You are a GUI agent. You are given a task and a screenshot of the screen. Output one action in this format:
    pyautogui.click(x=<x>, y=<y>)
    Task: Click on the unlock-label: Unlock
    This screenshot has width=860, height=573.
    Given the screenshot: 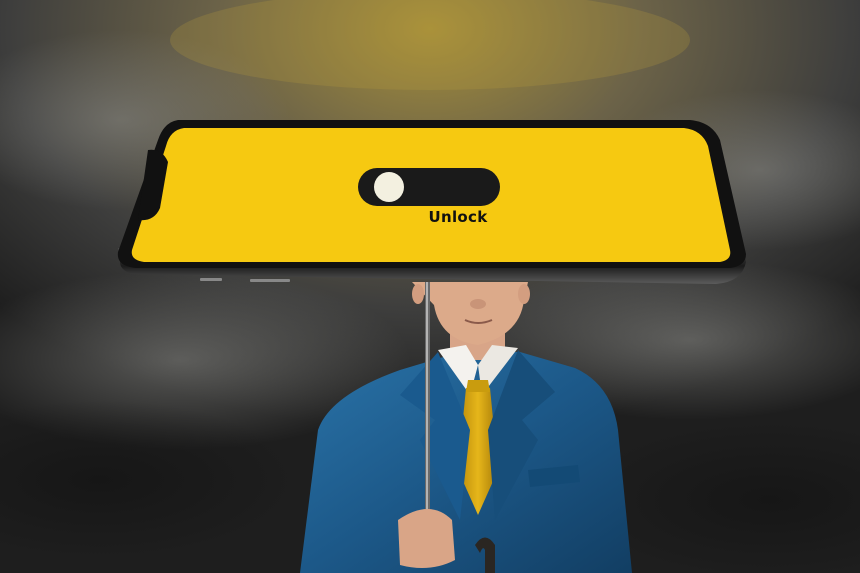 What is the action you would take?
    pyautogui.click(x=458, y=217)
    